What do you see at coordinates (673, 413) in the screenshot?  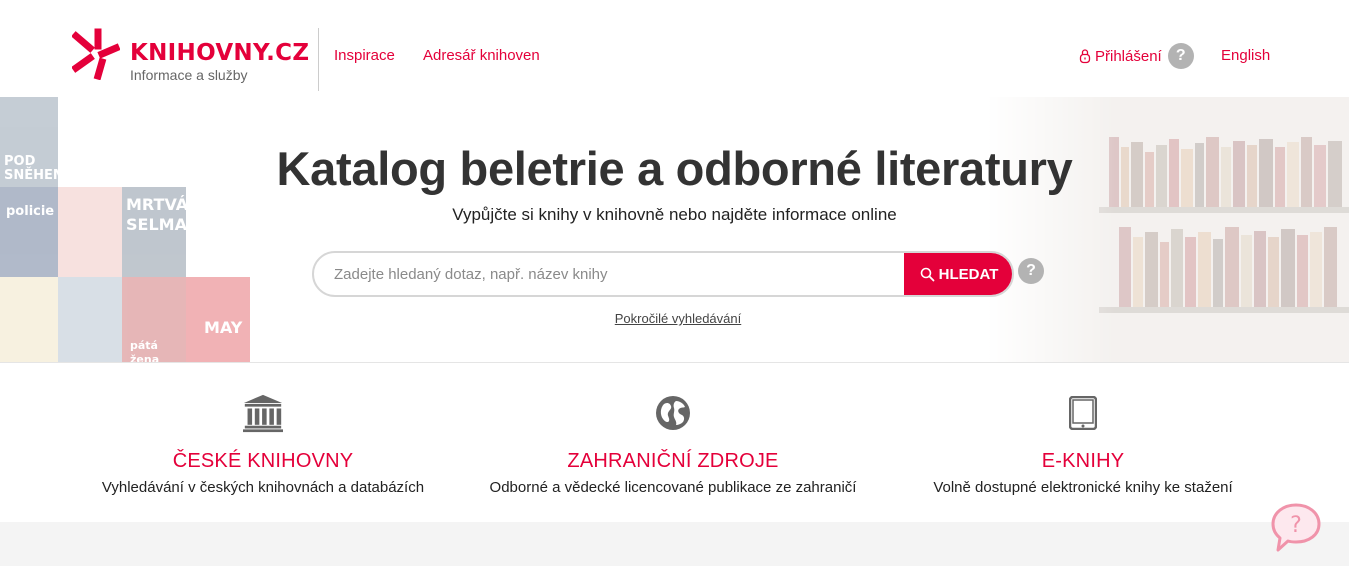 I see `globe-icon` at bounding box center [673, 413].